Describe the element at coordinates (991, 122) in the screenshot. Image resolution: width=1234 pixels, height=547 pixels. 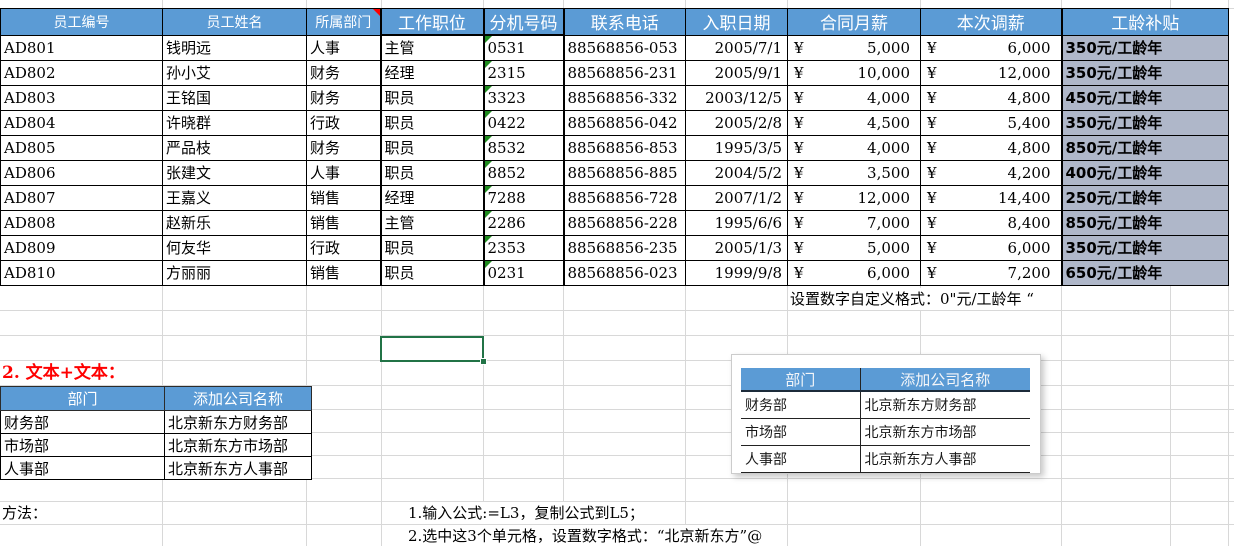
I see `cell-adjusted-salary: ¥5,400` at that location.